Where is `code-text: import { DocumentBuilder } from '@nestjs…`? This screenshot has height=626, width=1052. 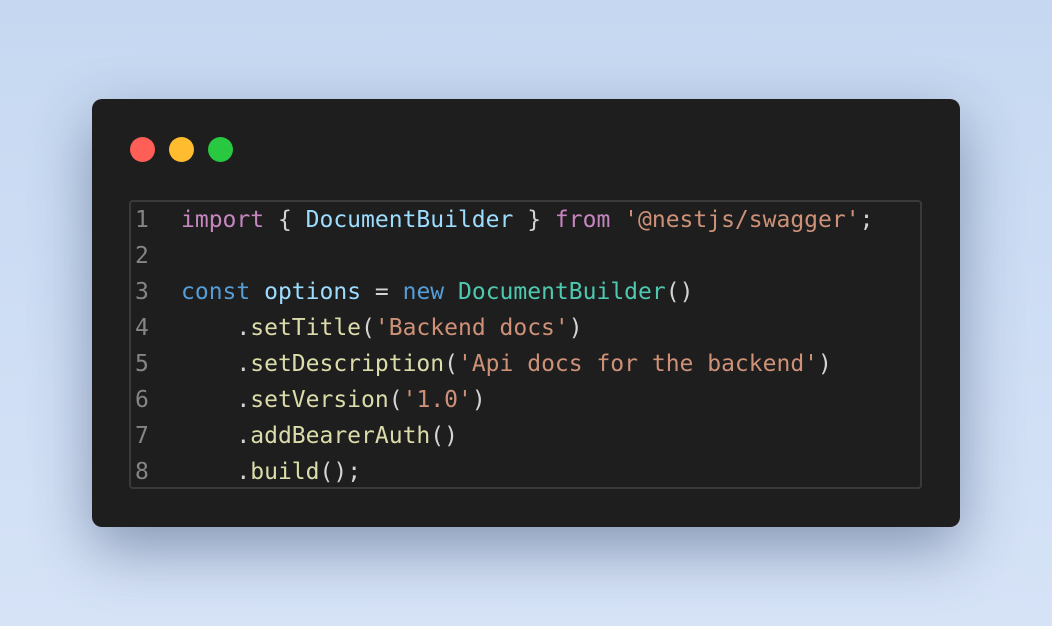 code-text: import { DocumentBuilder } from '@nestjs… is located at coordinates (527, 220).